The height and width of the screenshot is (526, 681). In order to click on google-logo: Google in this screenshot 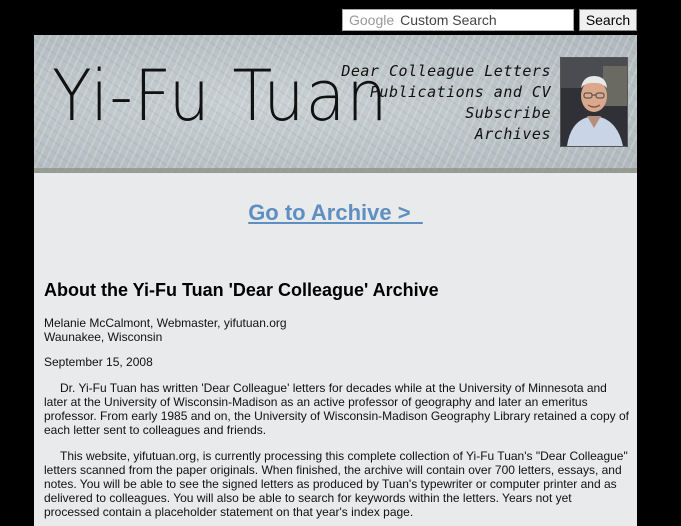, I will do `click(372, 20)`.